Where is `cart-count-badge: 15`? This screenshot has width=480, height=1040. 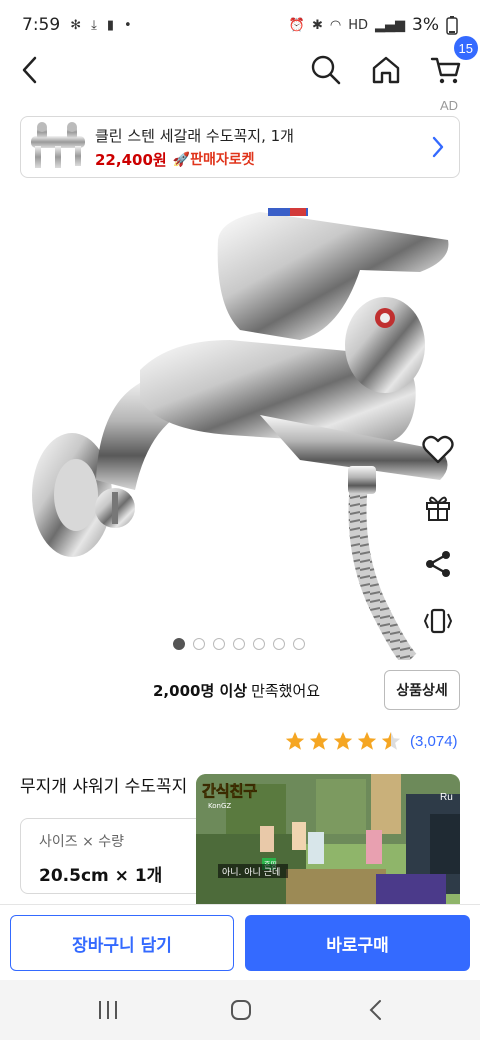 cart-count-badge: 15 is located at coordinates (465, 48).